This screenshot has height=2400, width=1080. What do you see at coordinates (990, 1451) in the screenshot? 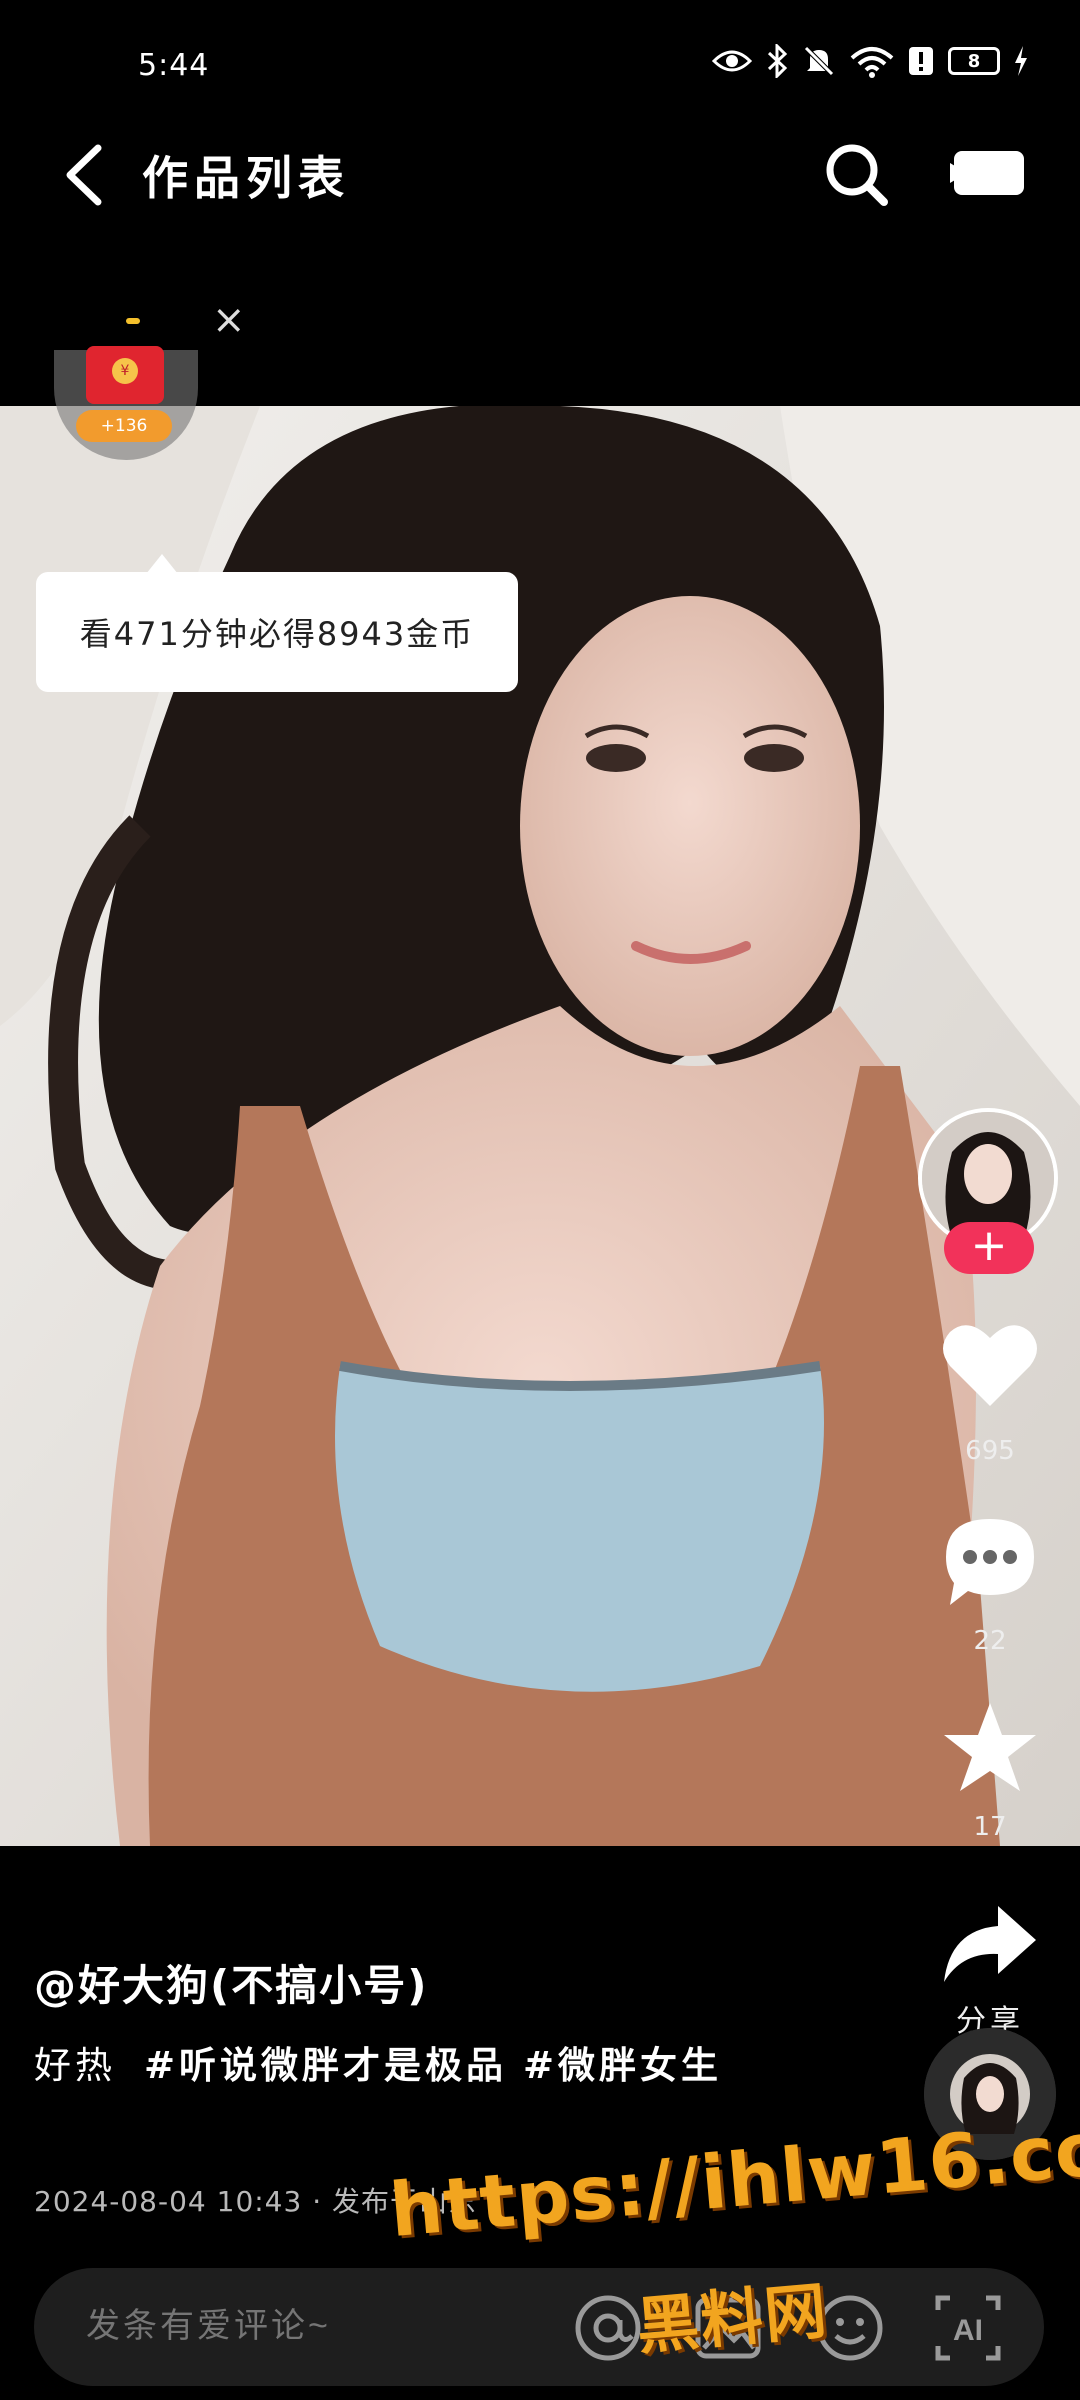
I see `like-count: 695` at bounding box center [990, 1451].